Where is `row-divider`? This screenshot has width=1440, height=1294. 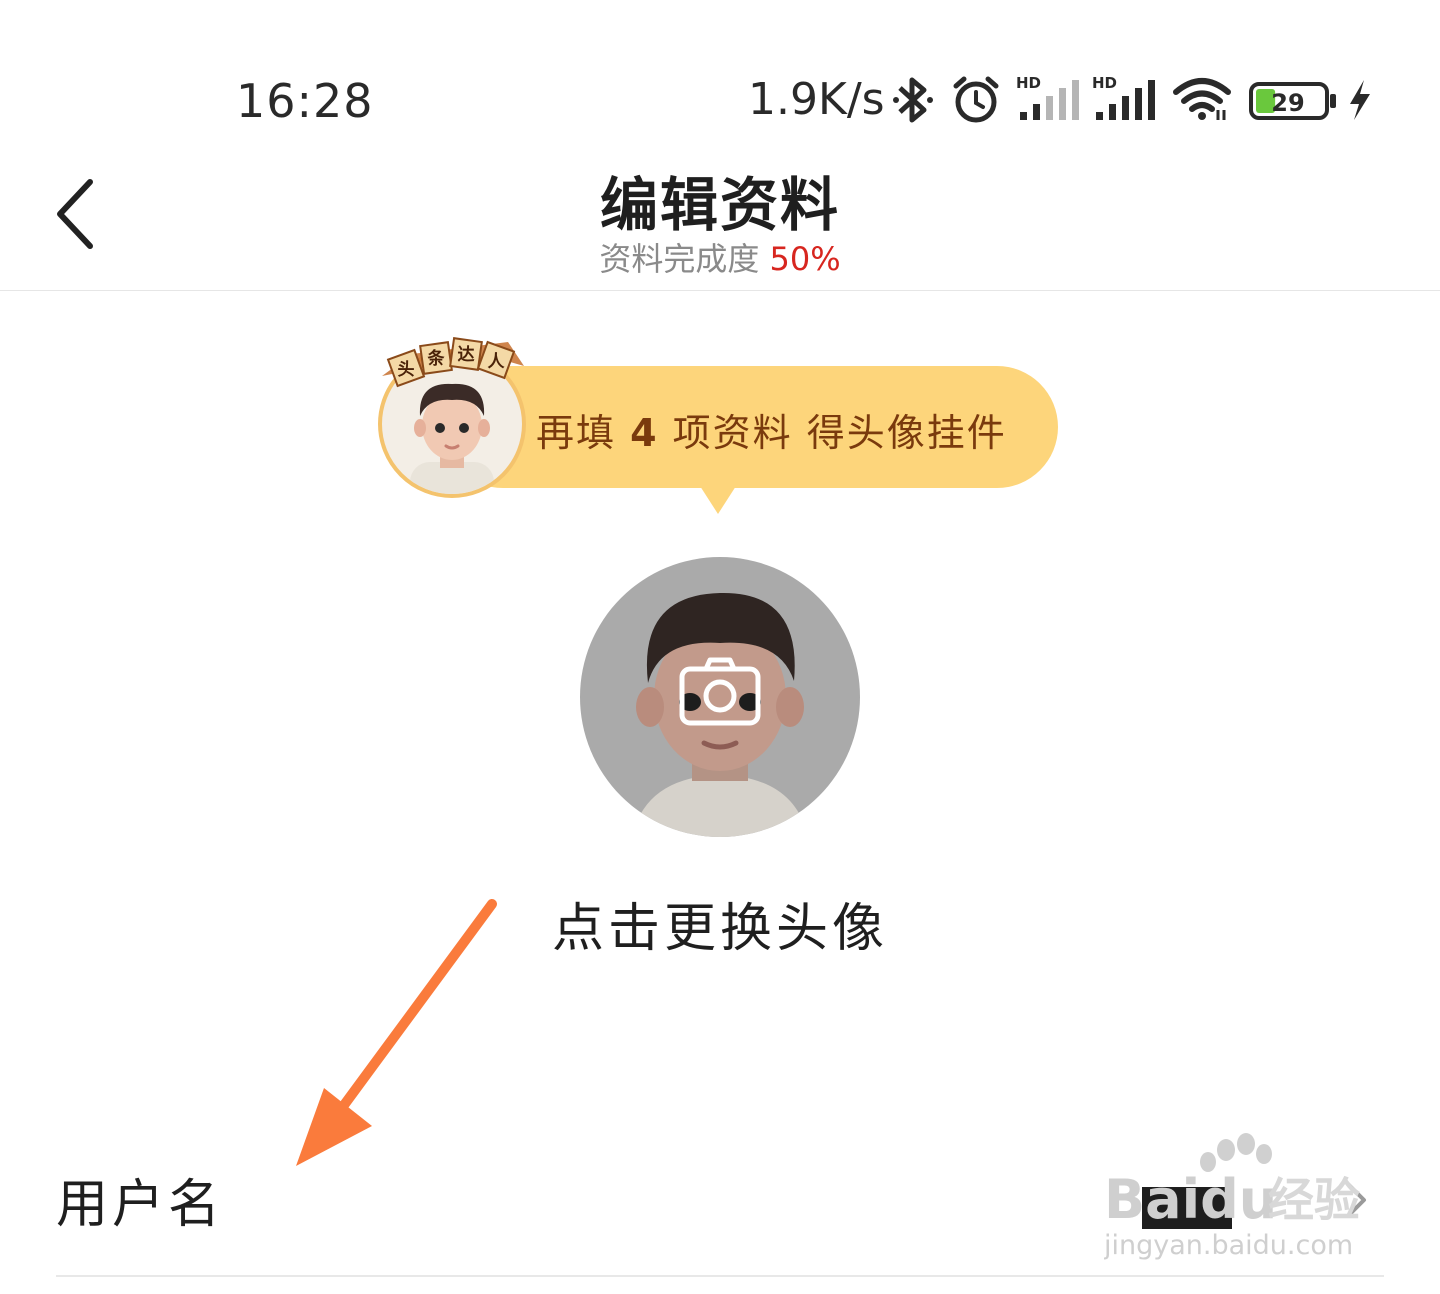 row-divider is located at coordinates (720, 1276).